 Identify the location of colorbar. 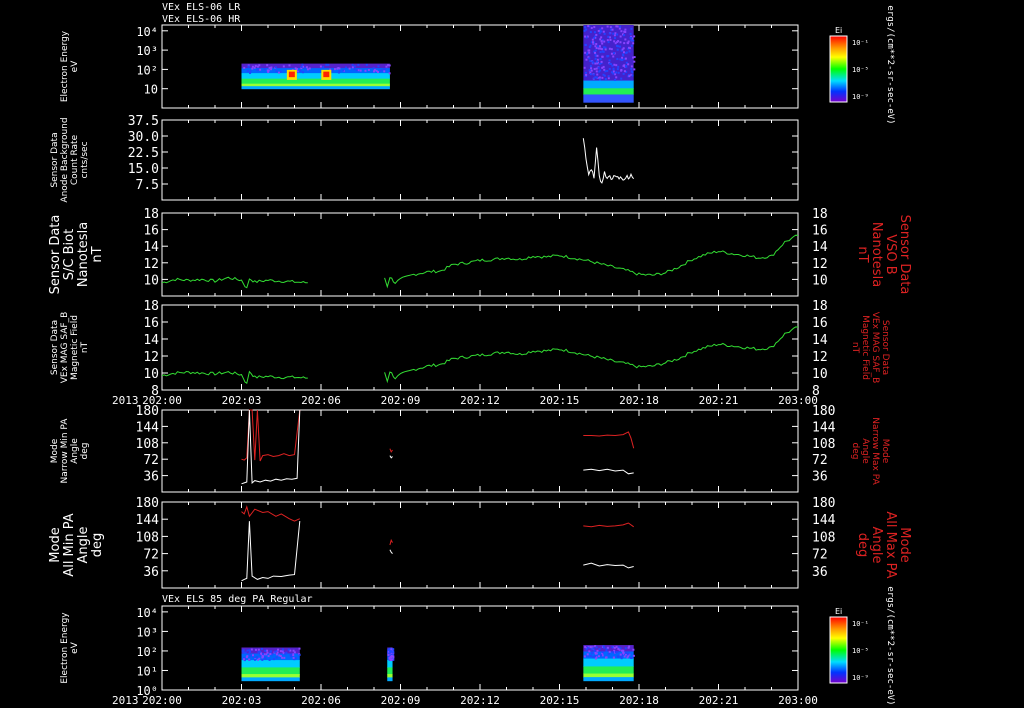
(838, 650).